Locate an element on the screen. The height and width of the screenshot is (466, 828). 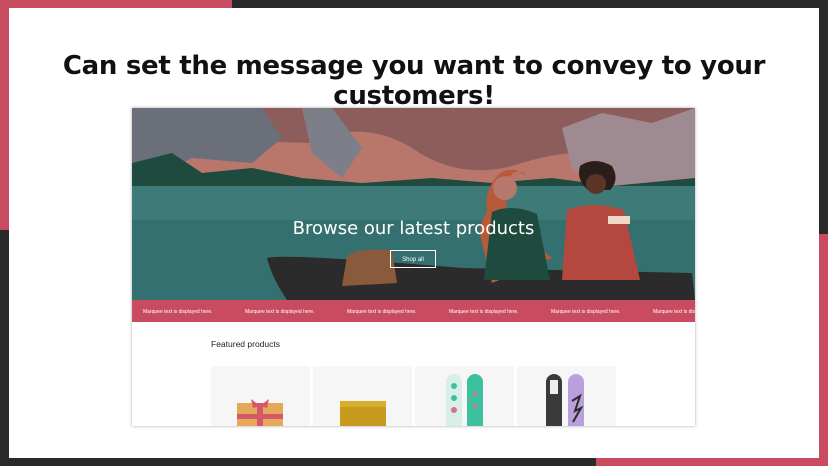
accent-bar-top-left is located at coordinates (116, 4).